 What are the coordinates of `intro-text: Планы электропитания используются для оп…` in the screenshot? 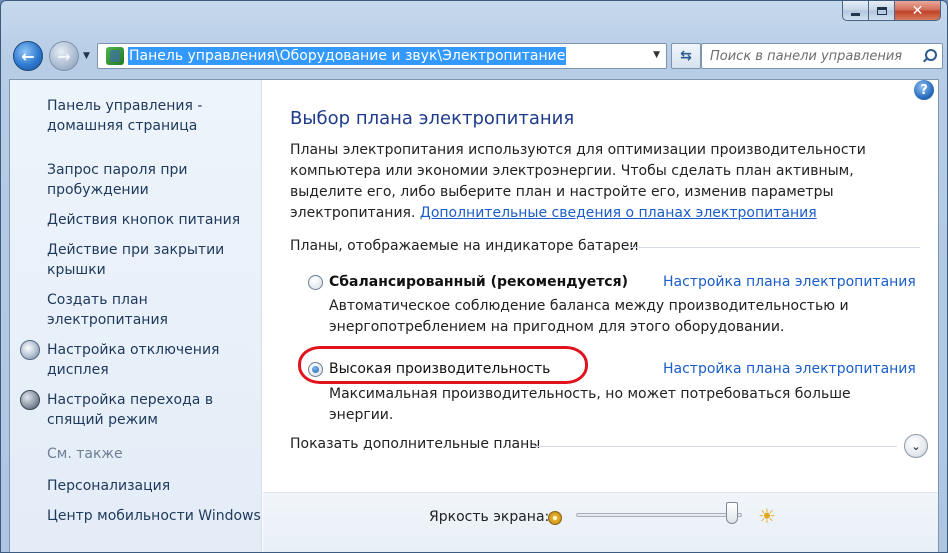 It's located at (610, 182).